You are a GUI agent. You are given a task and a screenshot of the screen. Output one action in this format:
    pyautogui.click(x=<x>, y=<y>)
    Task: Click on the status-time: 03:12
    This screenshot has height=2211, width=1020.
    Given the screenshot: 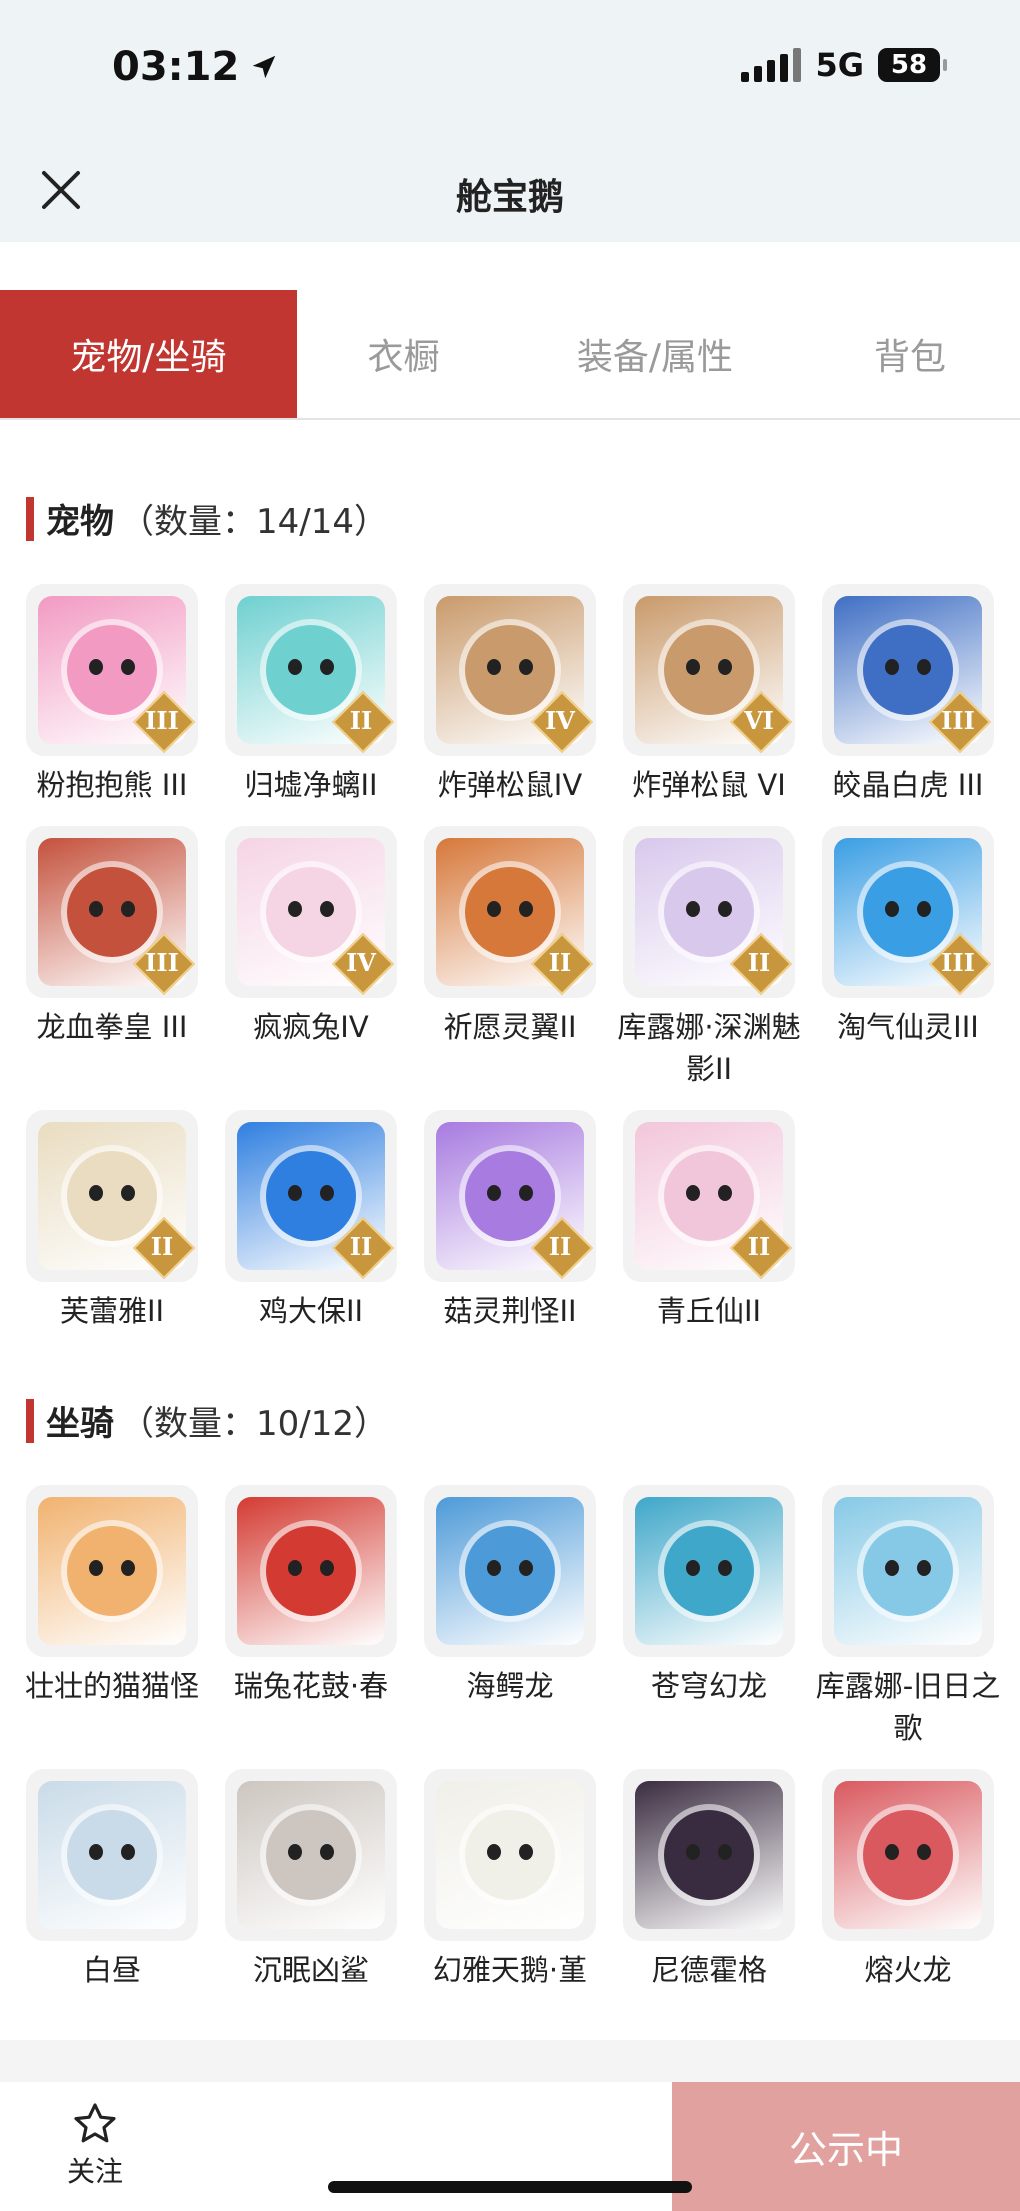 What is the action you would take?
    pyautogui.click(x=195, y=67)
    